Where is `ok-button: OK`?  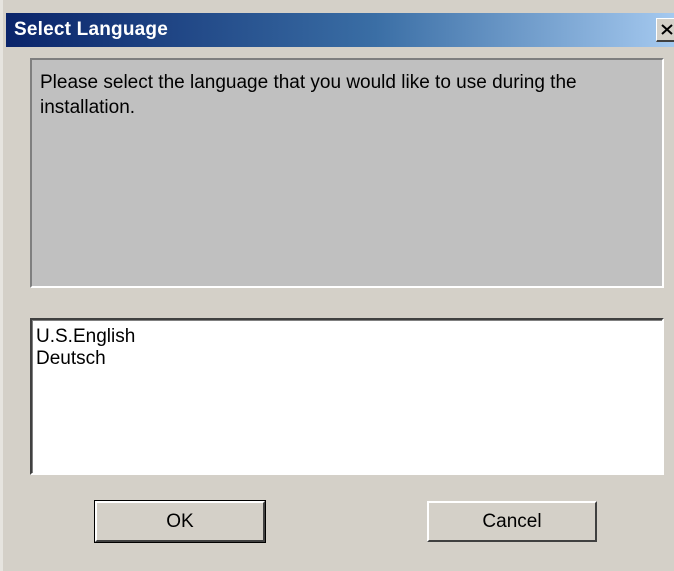 ok-button: OK is located at coordinates (180, 521).